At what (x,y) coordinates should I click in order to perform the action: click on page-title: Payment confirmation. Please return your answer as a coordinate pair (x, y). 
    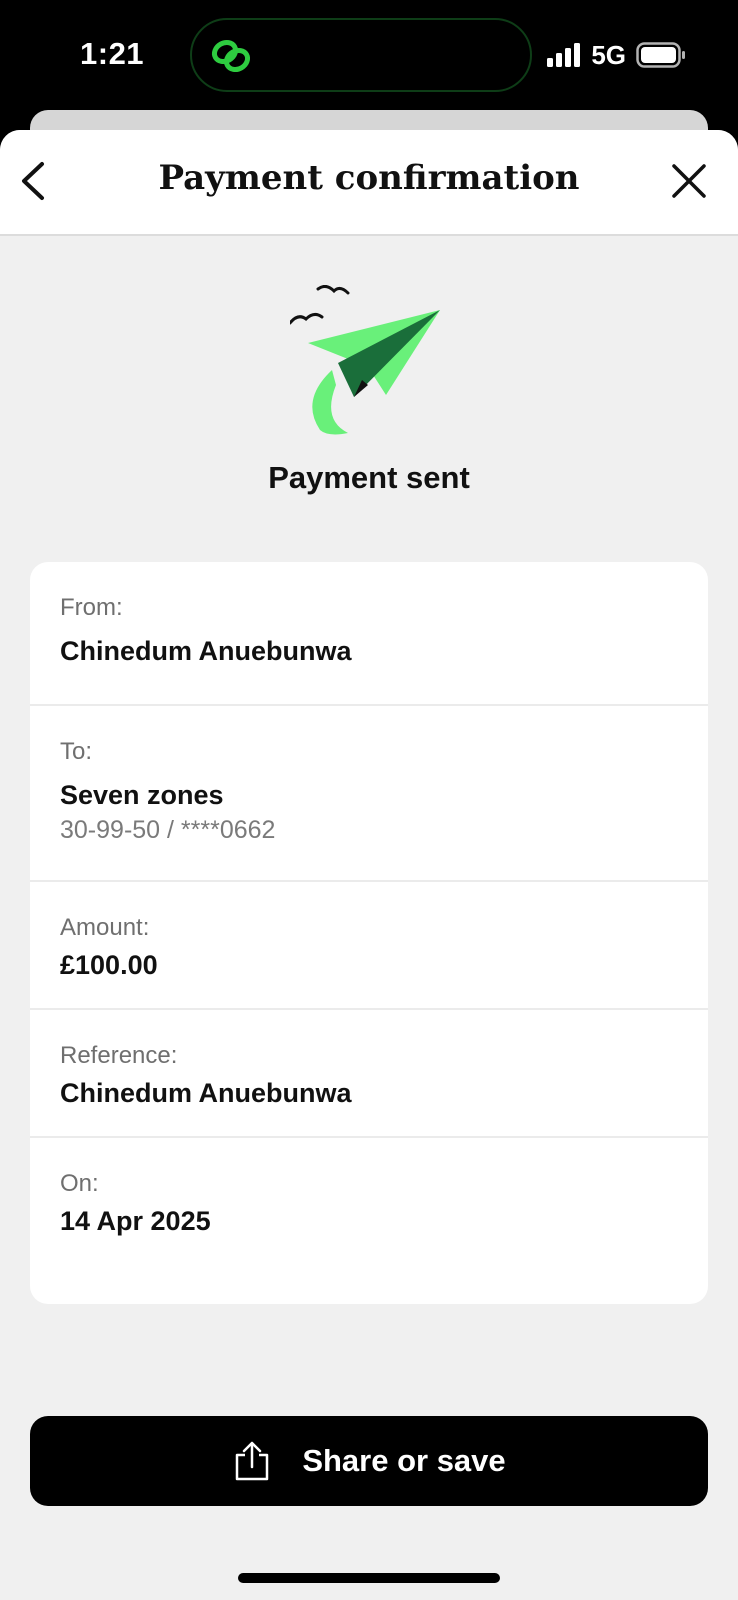
    Looking at the image, I should click on (369, 178).